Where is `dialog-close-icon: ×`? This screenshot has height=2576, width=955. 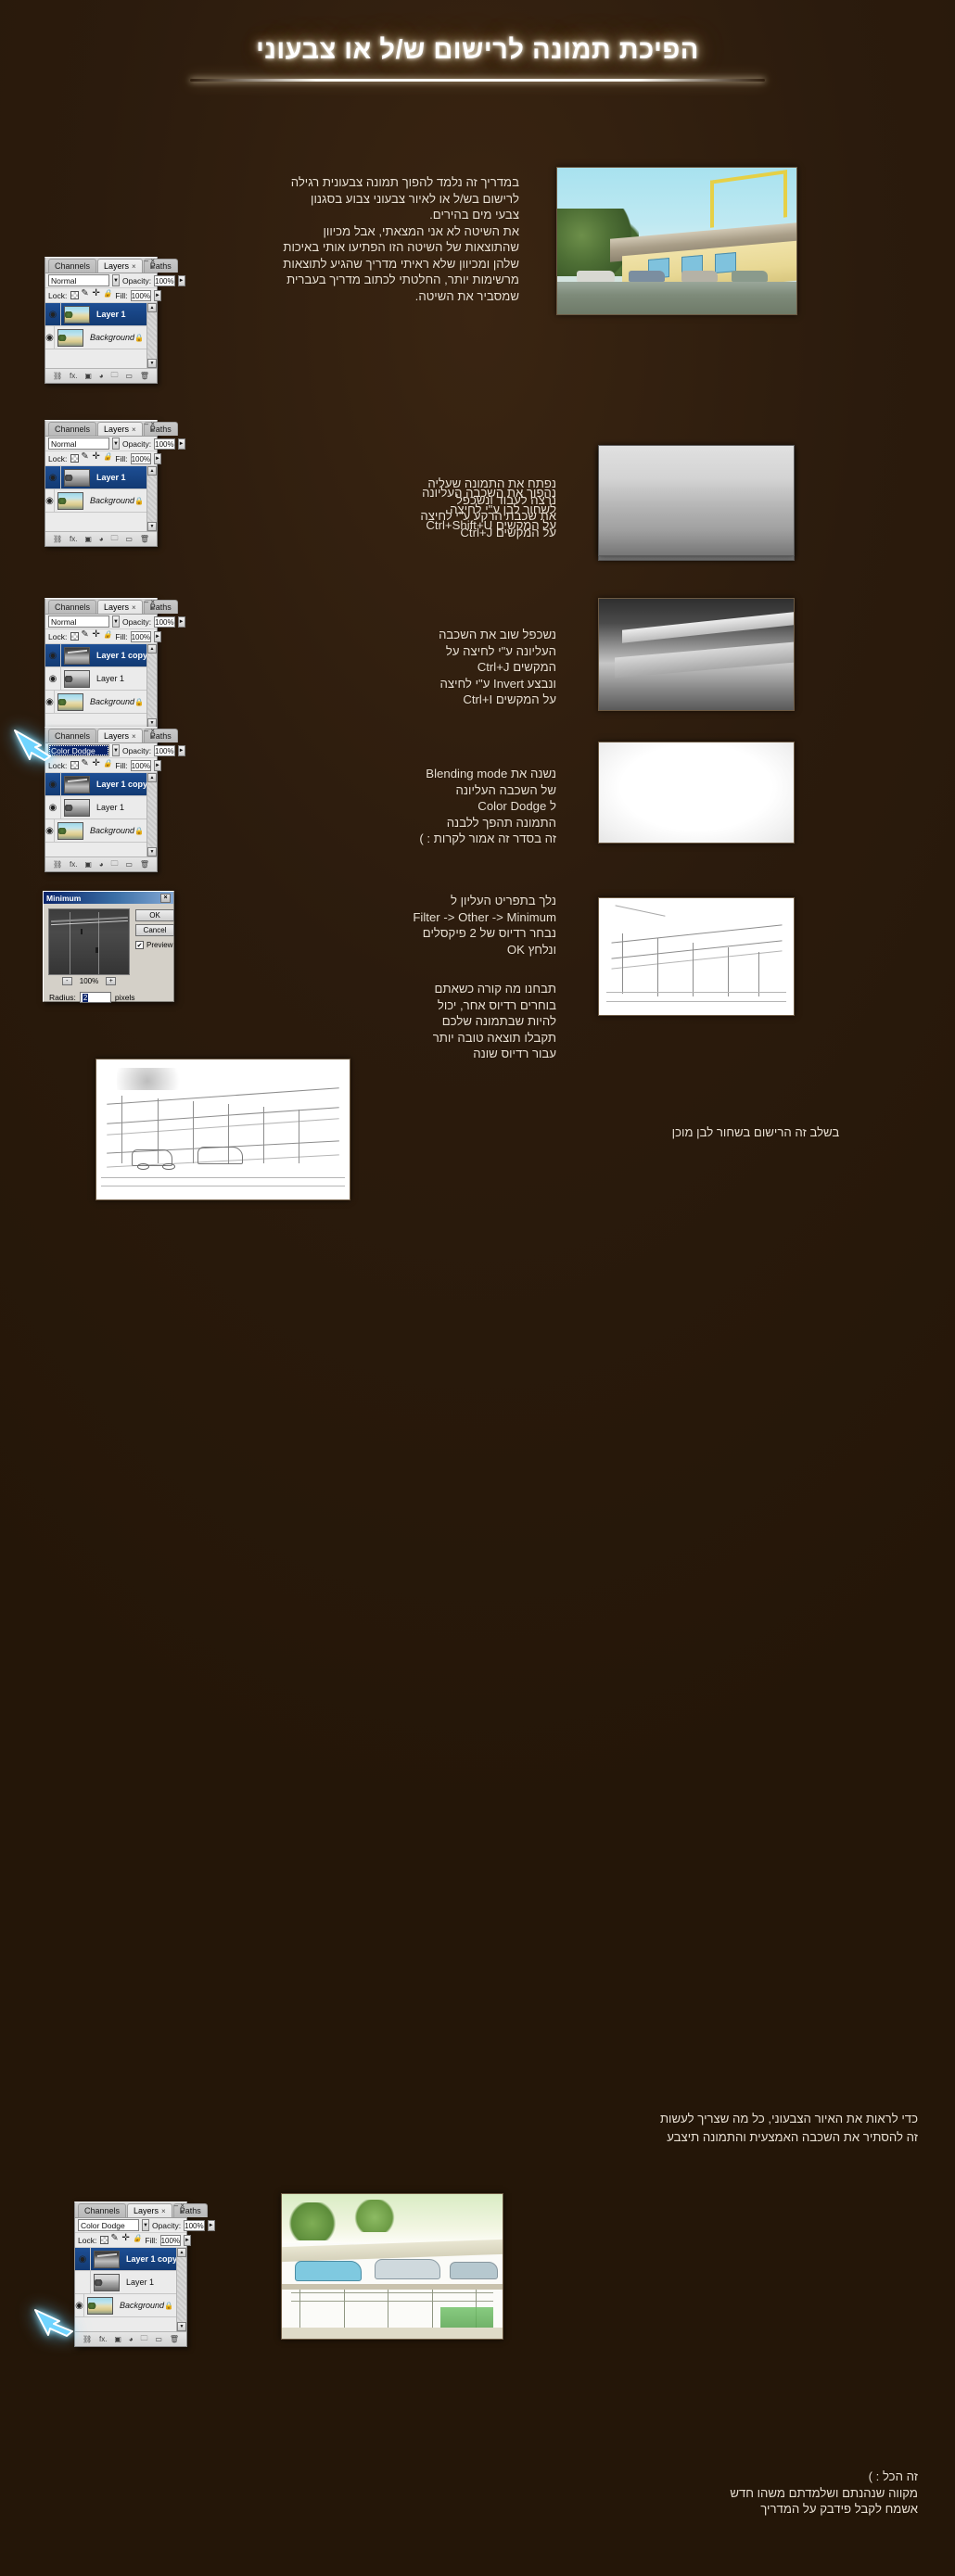 dialog-close-icon: × is located at coordinates (165, 898).